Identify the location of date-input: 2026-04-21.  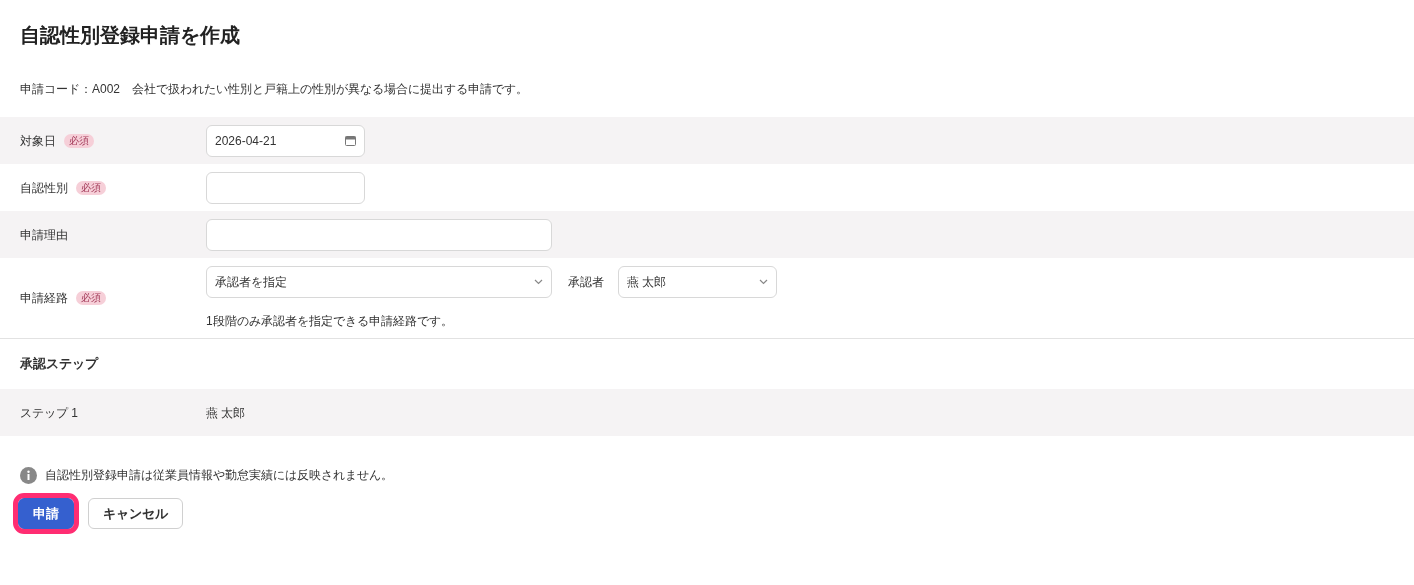
(285, 140).